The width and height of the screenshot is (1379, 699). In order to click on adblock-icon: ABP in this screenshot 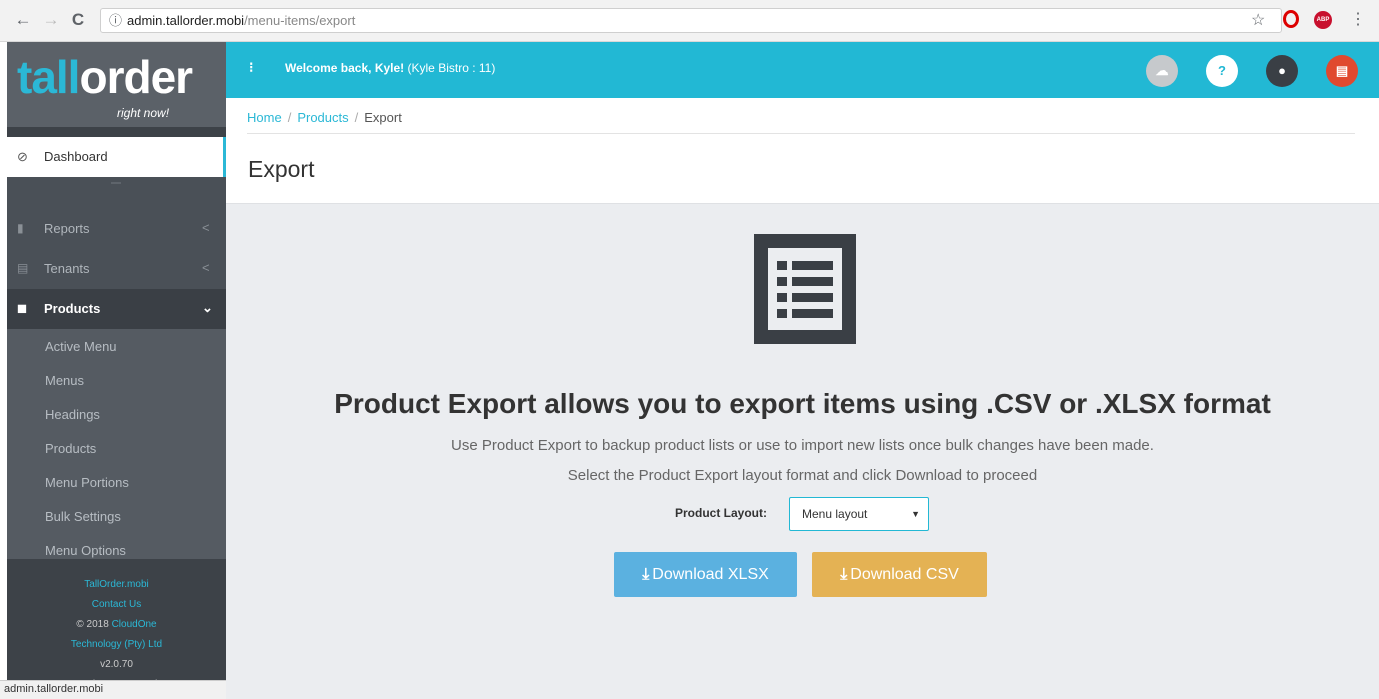, I will do `click(1323, 20)`.